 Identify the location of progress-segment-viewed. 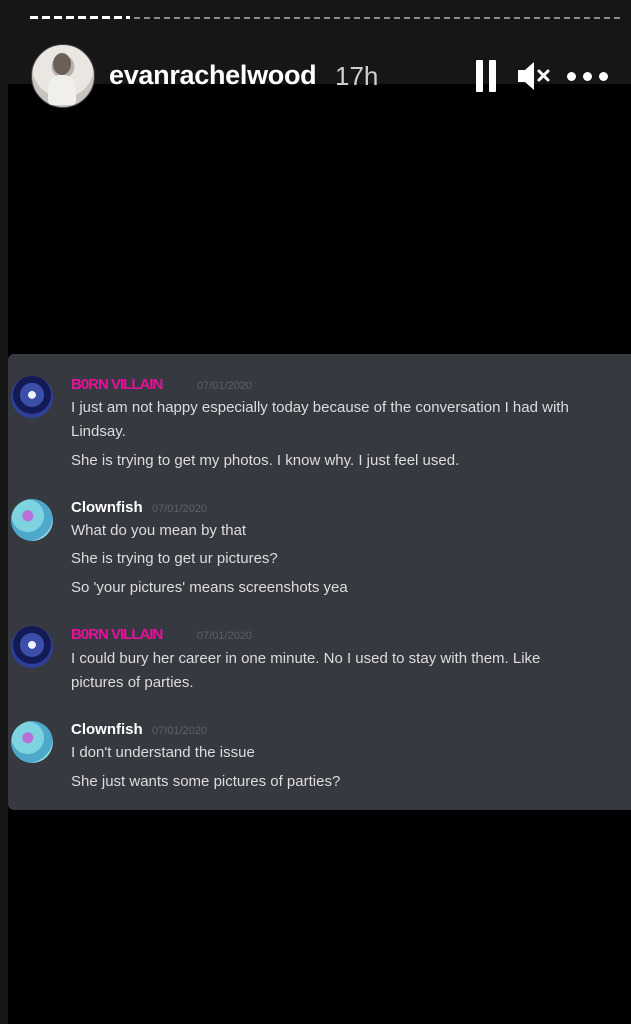
(80, 17).